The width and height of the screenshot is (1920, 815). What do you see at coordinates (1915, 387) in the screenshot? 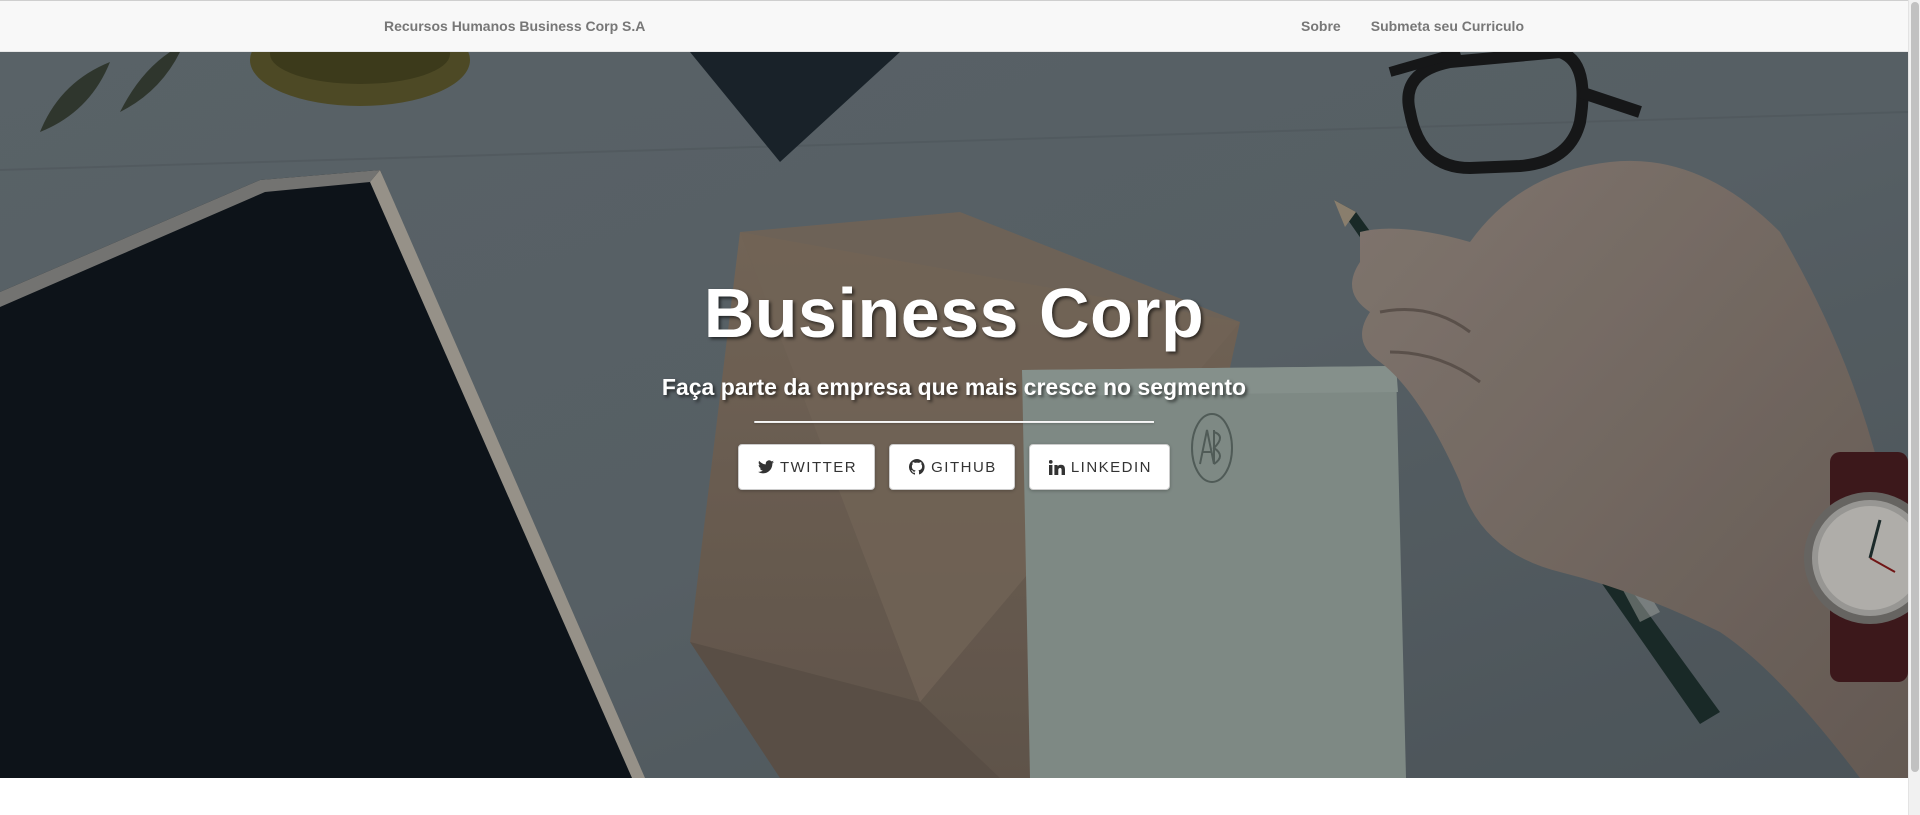
I see `scrollbar-thumb` at bounding box center [1915, 387].